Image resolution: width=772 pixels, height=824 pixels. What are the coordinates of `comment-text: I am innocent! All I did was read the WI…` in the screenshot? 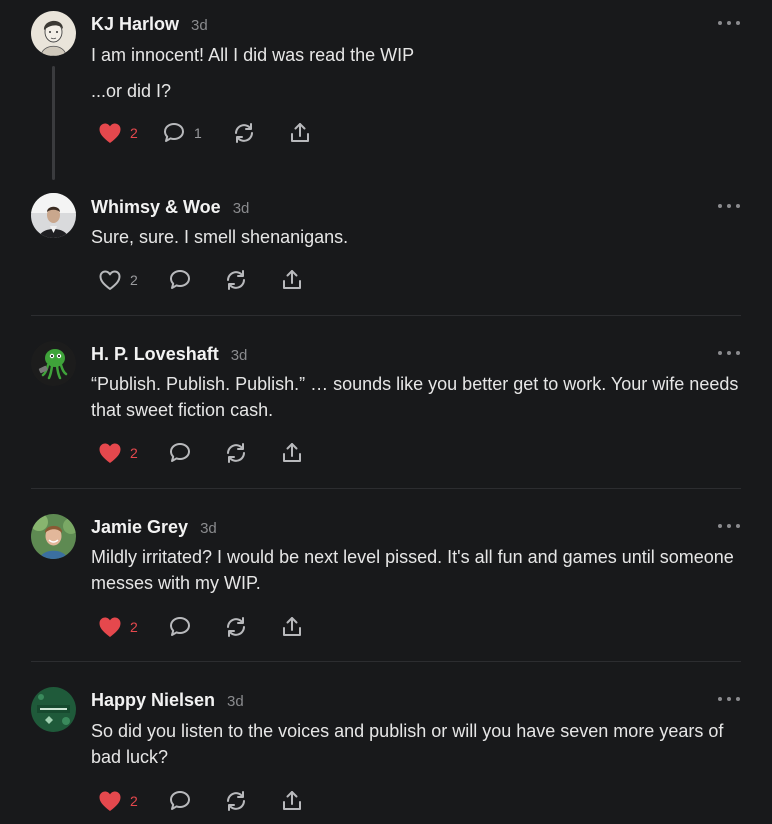 It's located at (416, 73).